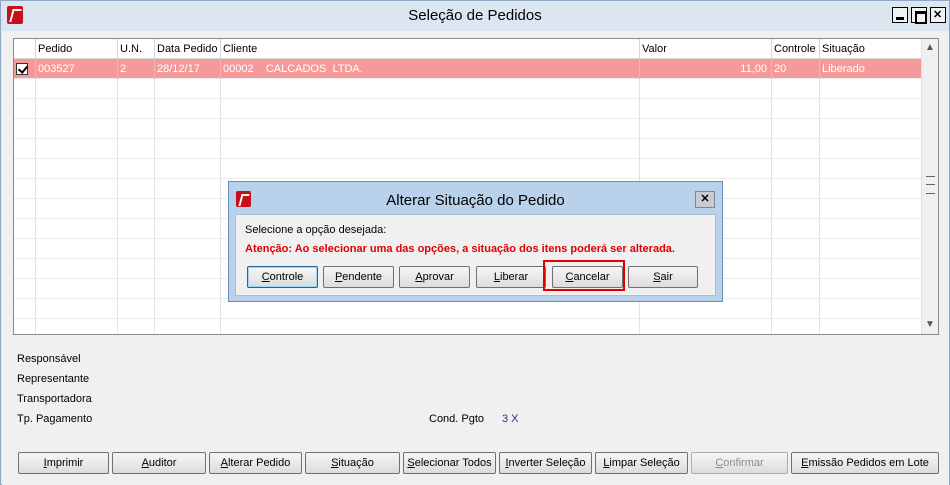 The height and width of the screenshot is (485, 950). I want to click on scroll-thumb, so click(930, 185).